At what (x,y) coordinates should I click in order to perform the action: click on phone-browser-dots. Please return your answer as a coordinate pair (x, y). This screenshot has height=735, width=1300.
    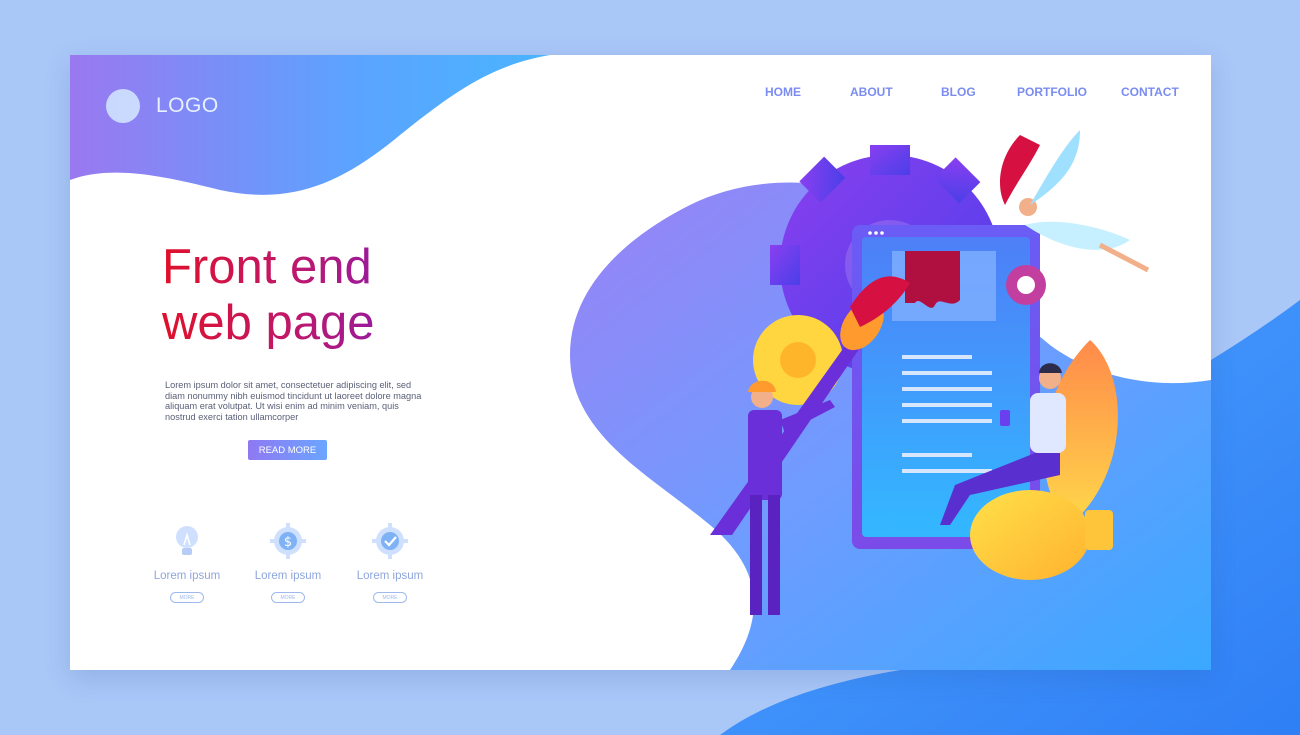
    Looking at the image, I should click on (876, 233).